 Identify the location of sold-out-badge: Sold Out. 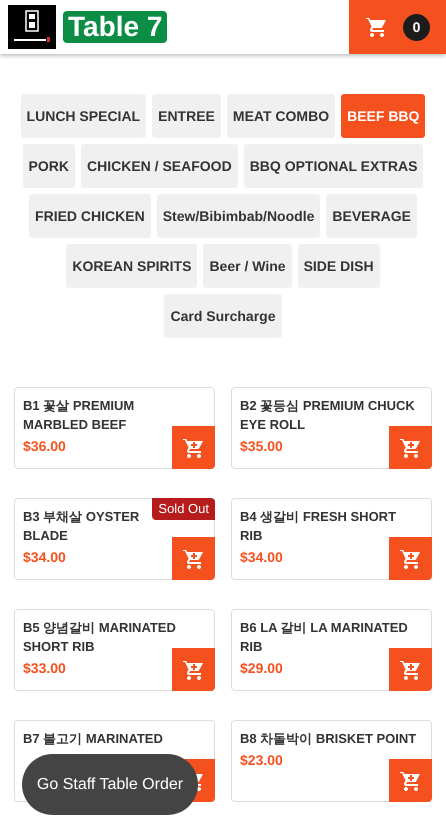
(183, 509).